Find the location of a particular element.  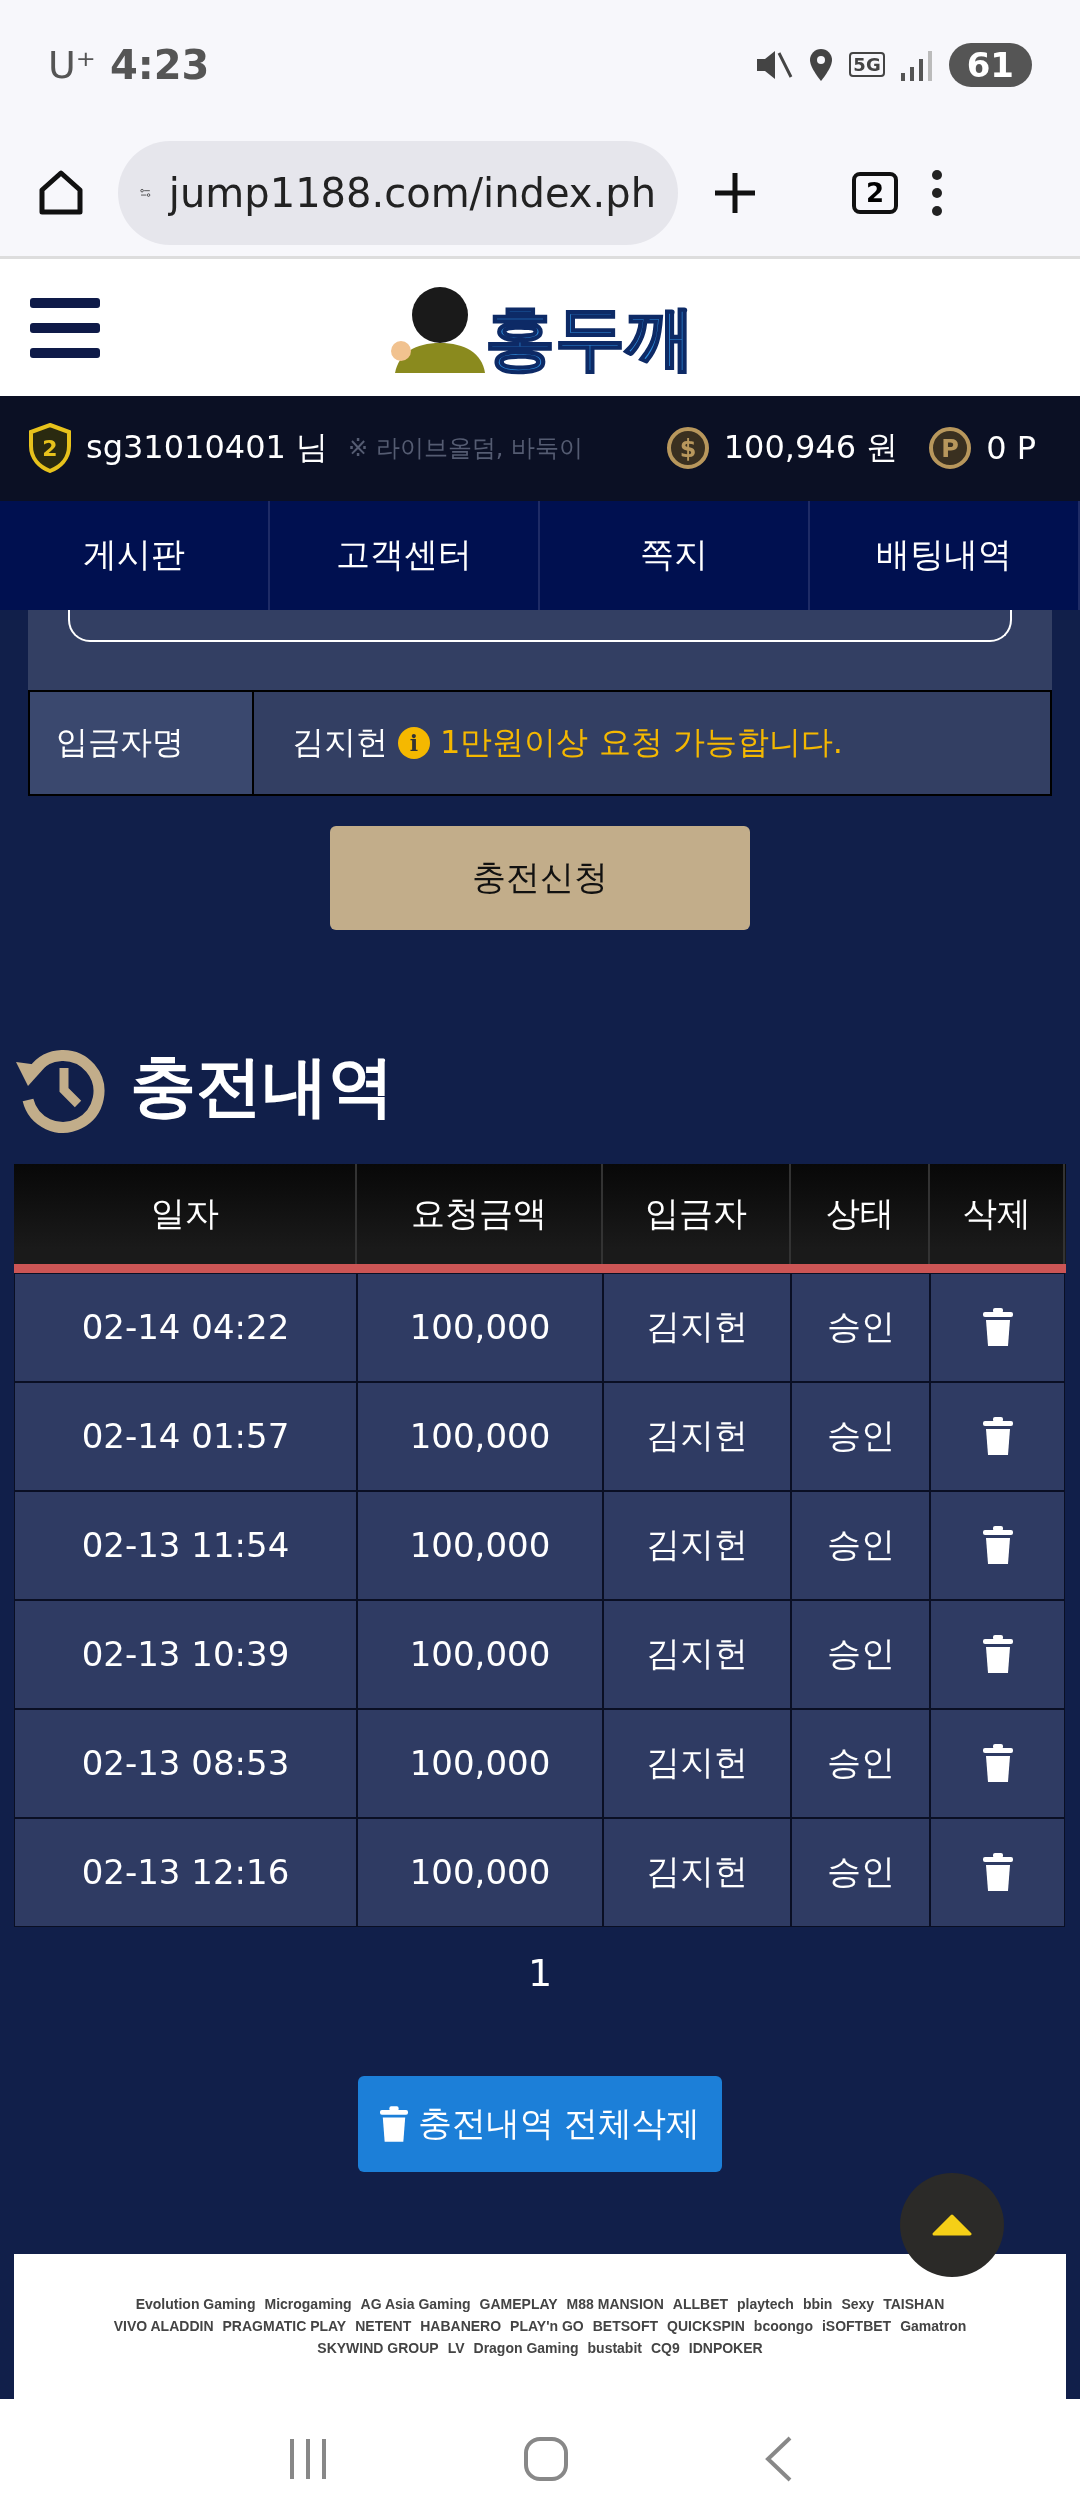

provider-logo: bustabit is located at coordinates (614, 2348).